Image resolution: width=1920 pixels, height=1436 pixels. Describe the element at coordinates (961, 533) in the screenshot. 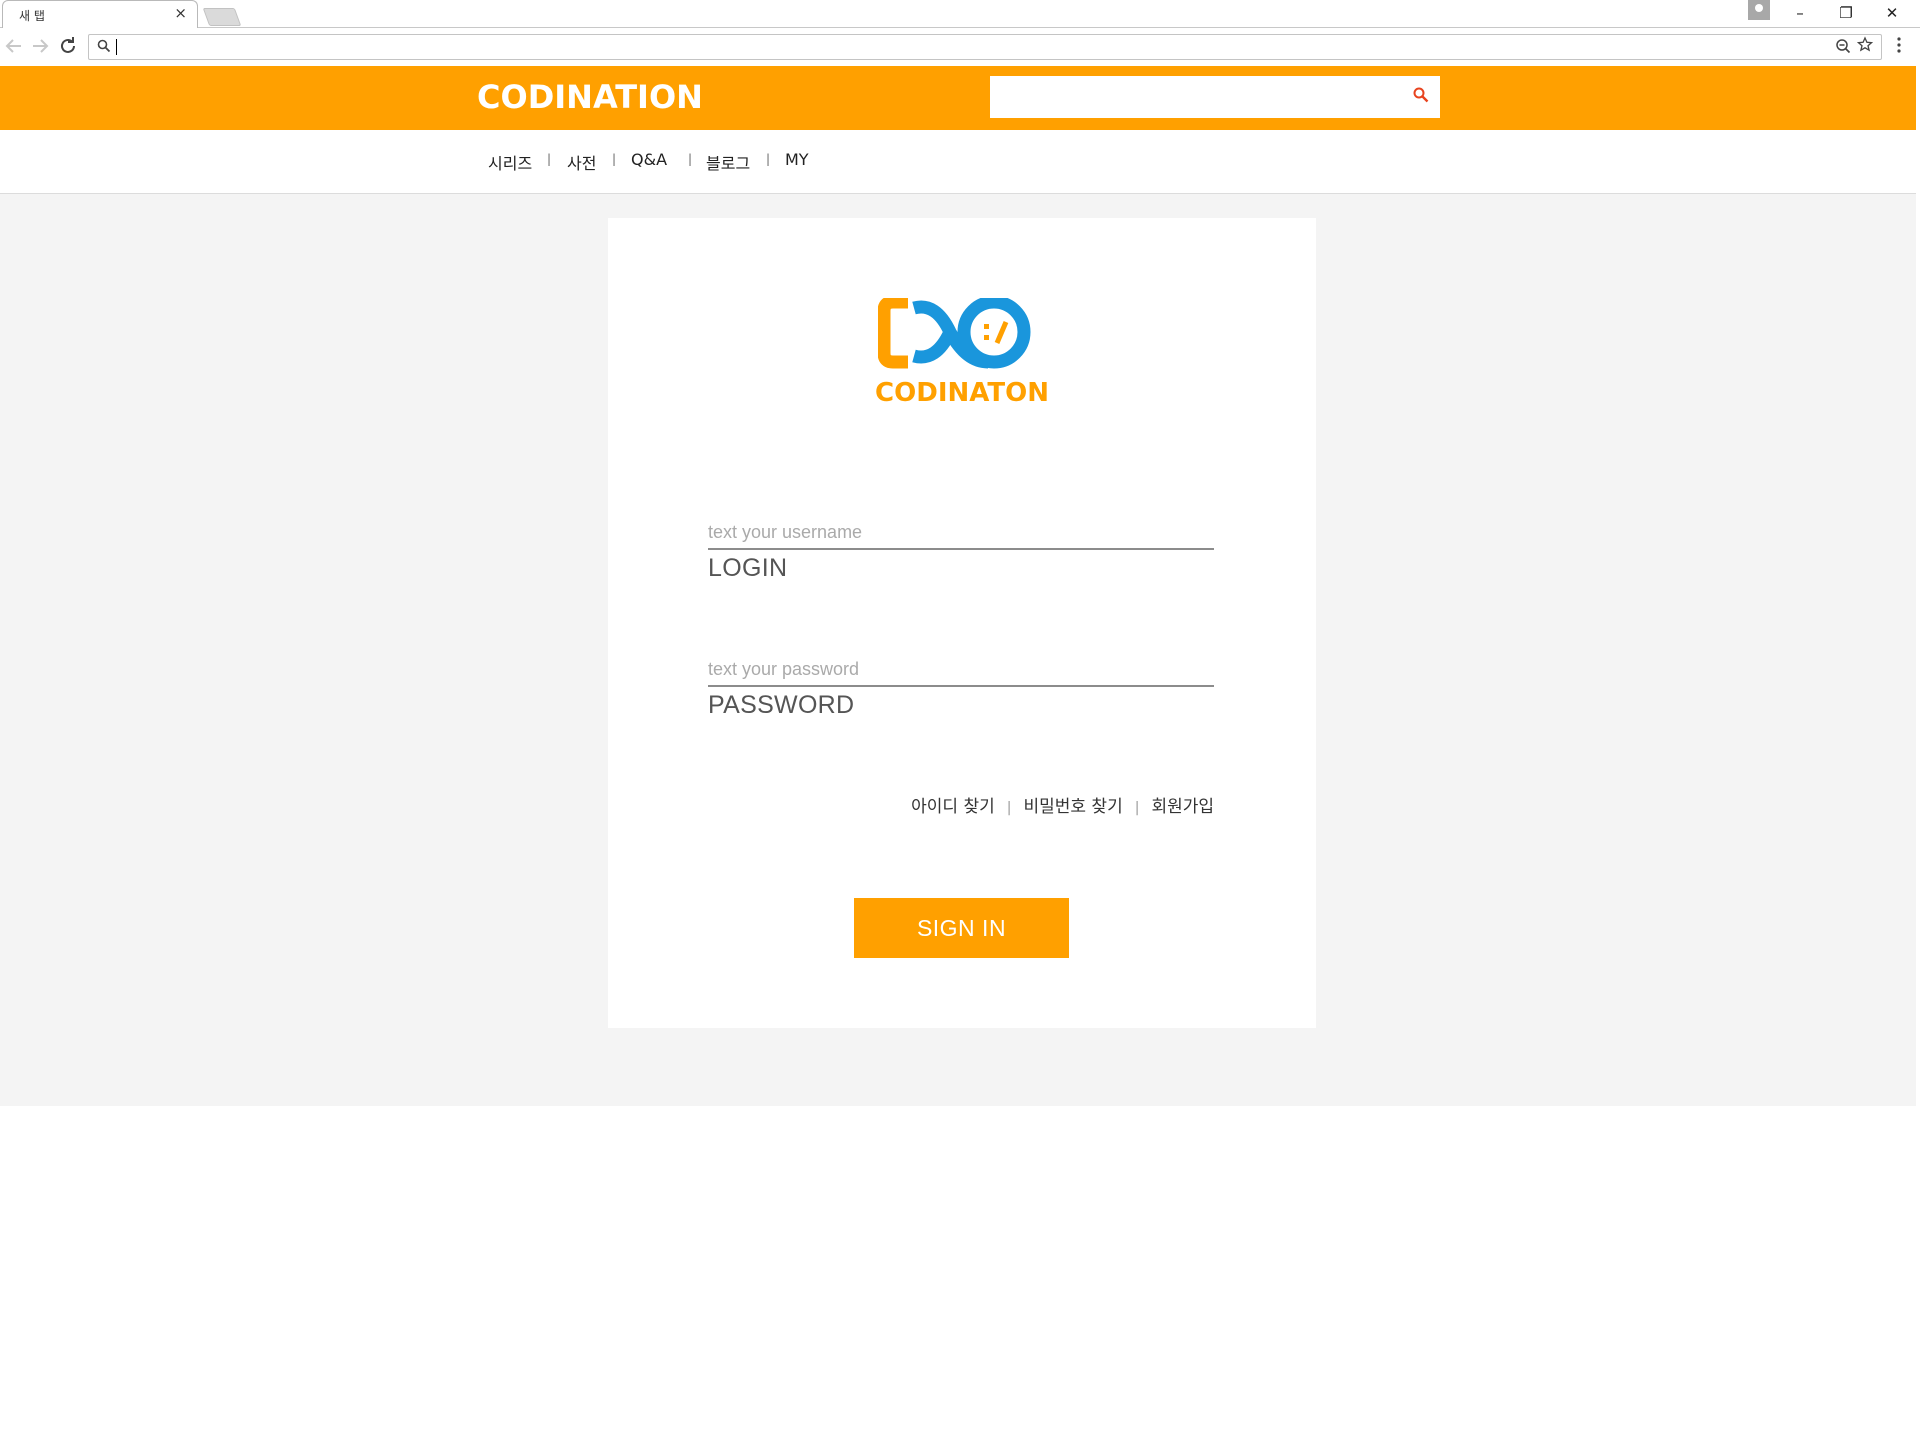

I see `username-input` at that location.